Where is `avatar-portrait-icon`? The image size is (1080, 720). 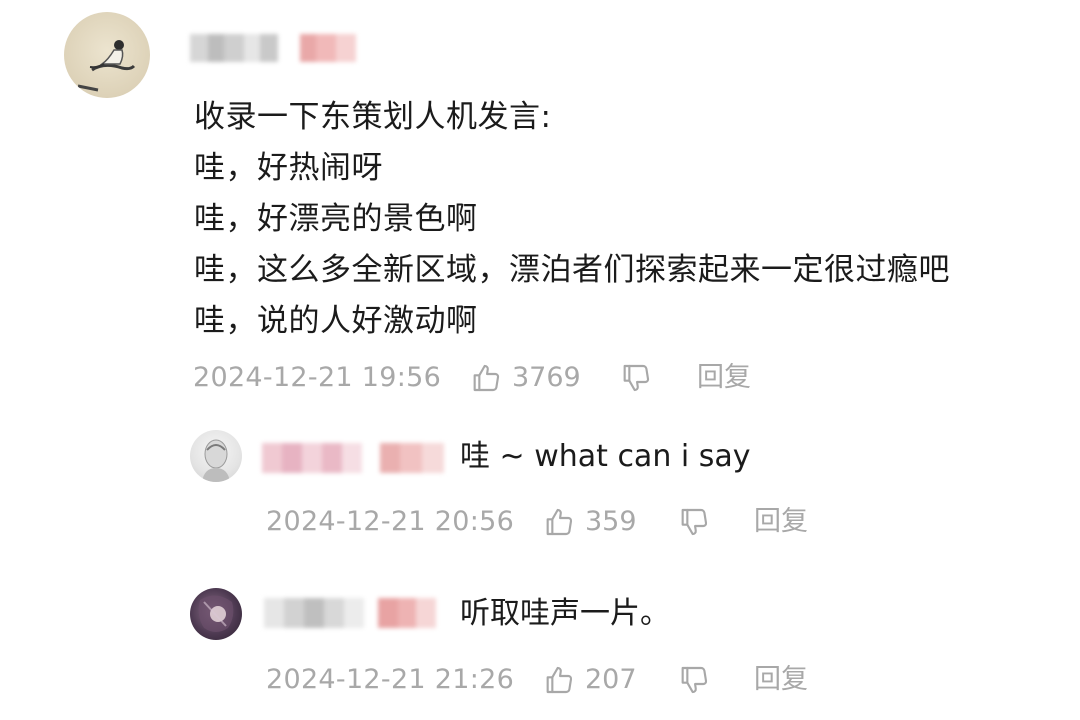 avatar-portrait-icon is located at coordinates (216, 460).